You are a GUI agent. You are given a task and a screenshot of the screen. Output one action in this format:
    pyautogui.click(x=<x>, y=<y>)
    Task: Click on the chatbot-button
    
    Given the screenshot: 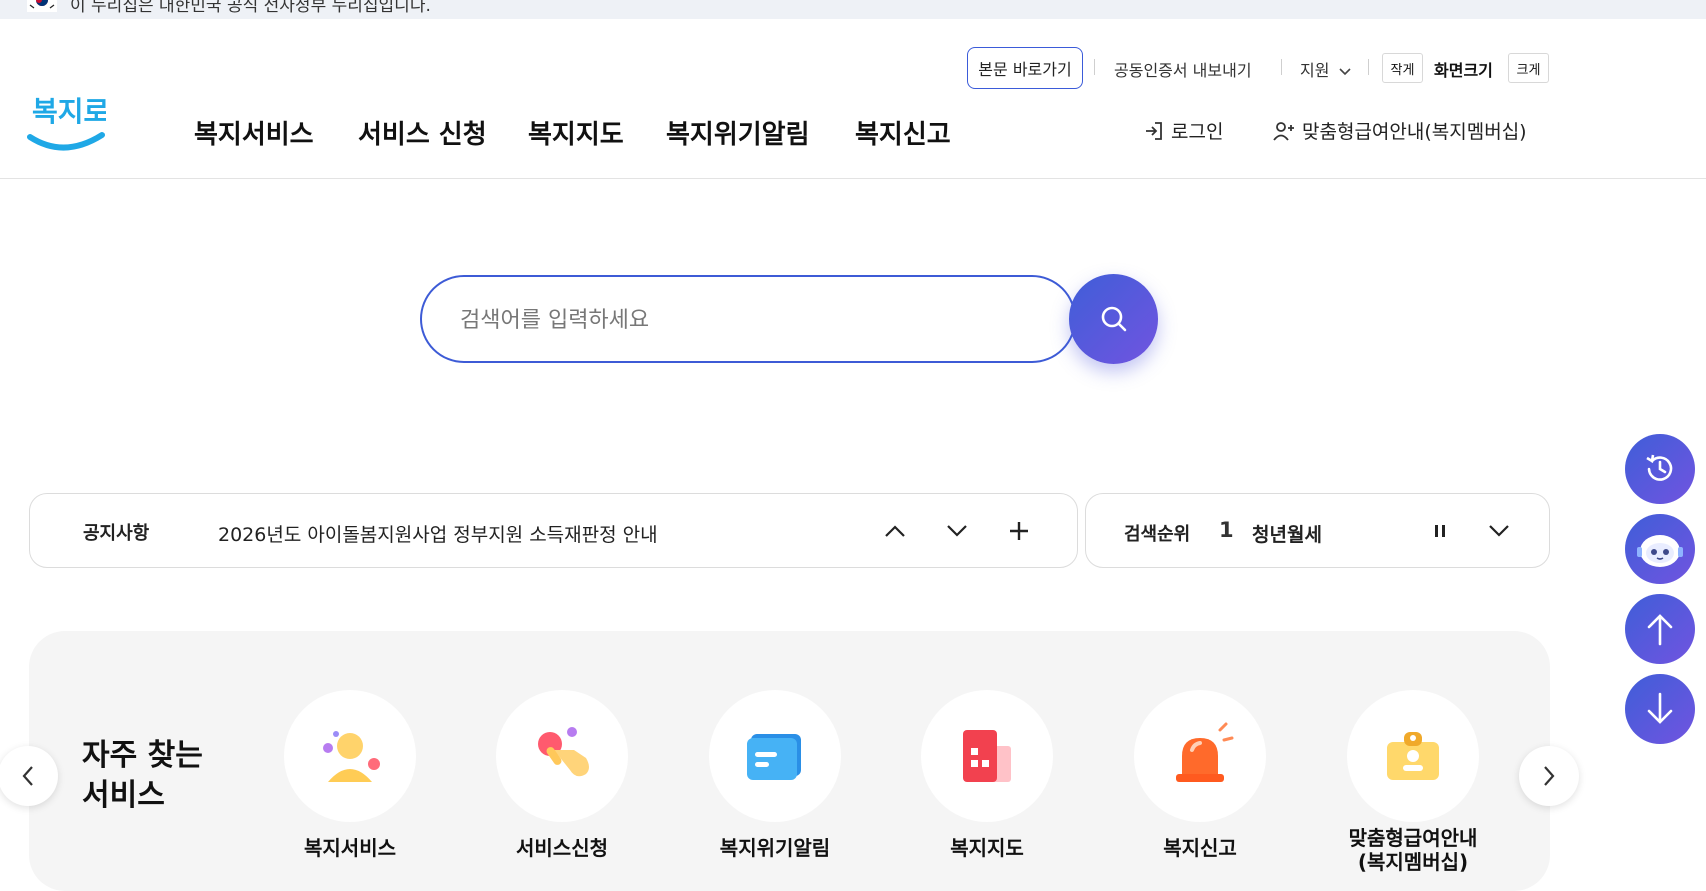 What is the action you would take?
    pyautogui.click(x=1660, y=549)
    